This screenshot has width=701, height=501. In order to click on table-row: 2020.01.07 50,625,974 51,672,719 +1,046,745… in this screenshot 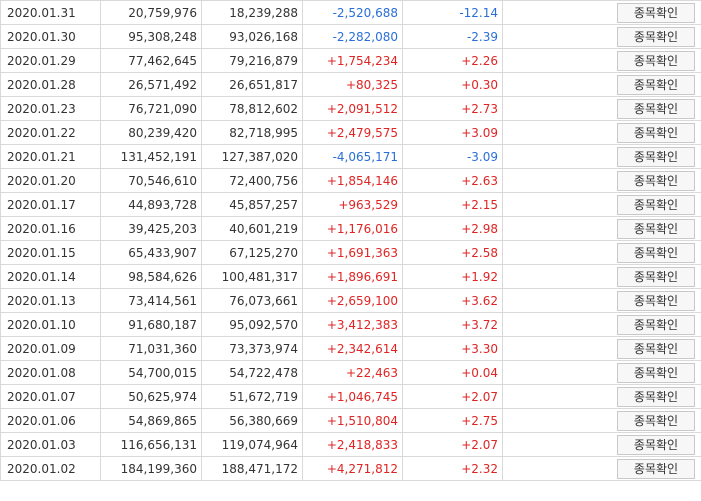, I will do `click(350, 396)`.